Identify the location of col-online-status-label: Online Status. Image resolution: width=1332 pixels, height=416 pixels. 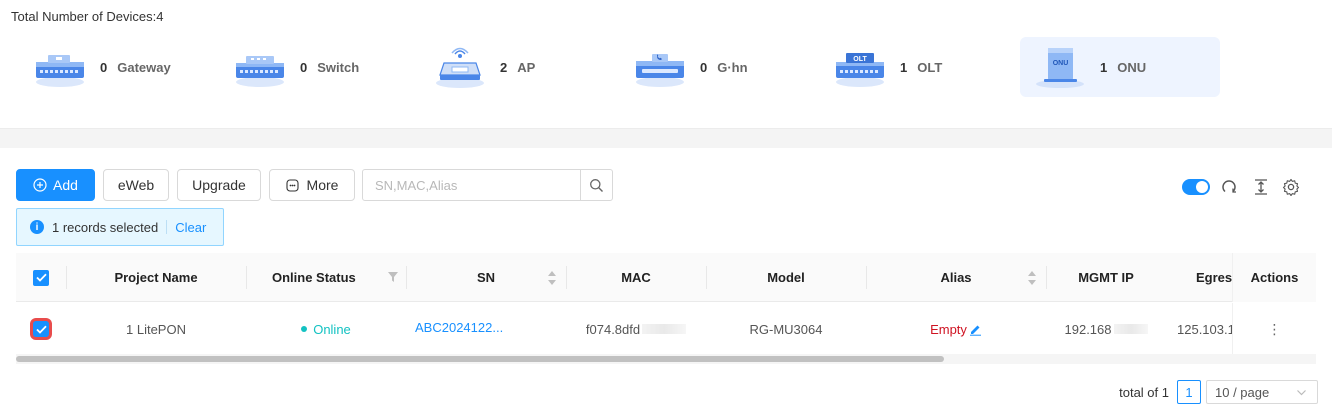
(314, 277).